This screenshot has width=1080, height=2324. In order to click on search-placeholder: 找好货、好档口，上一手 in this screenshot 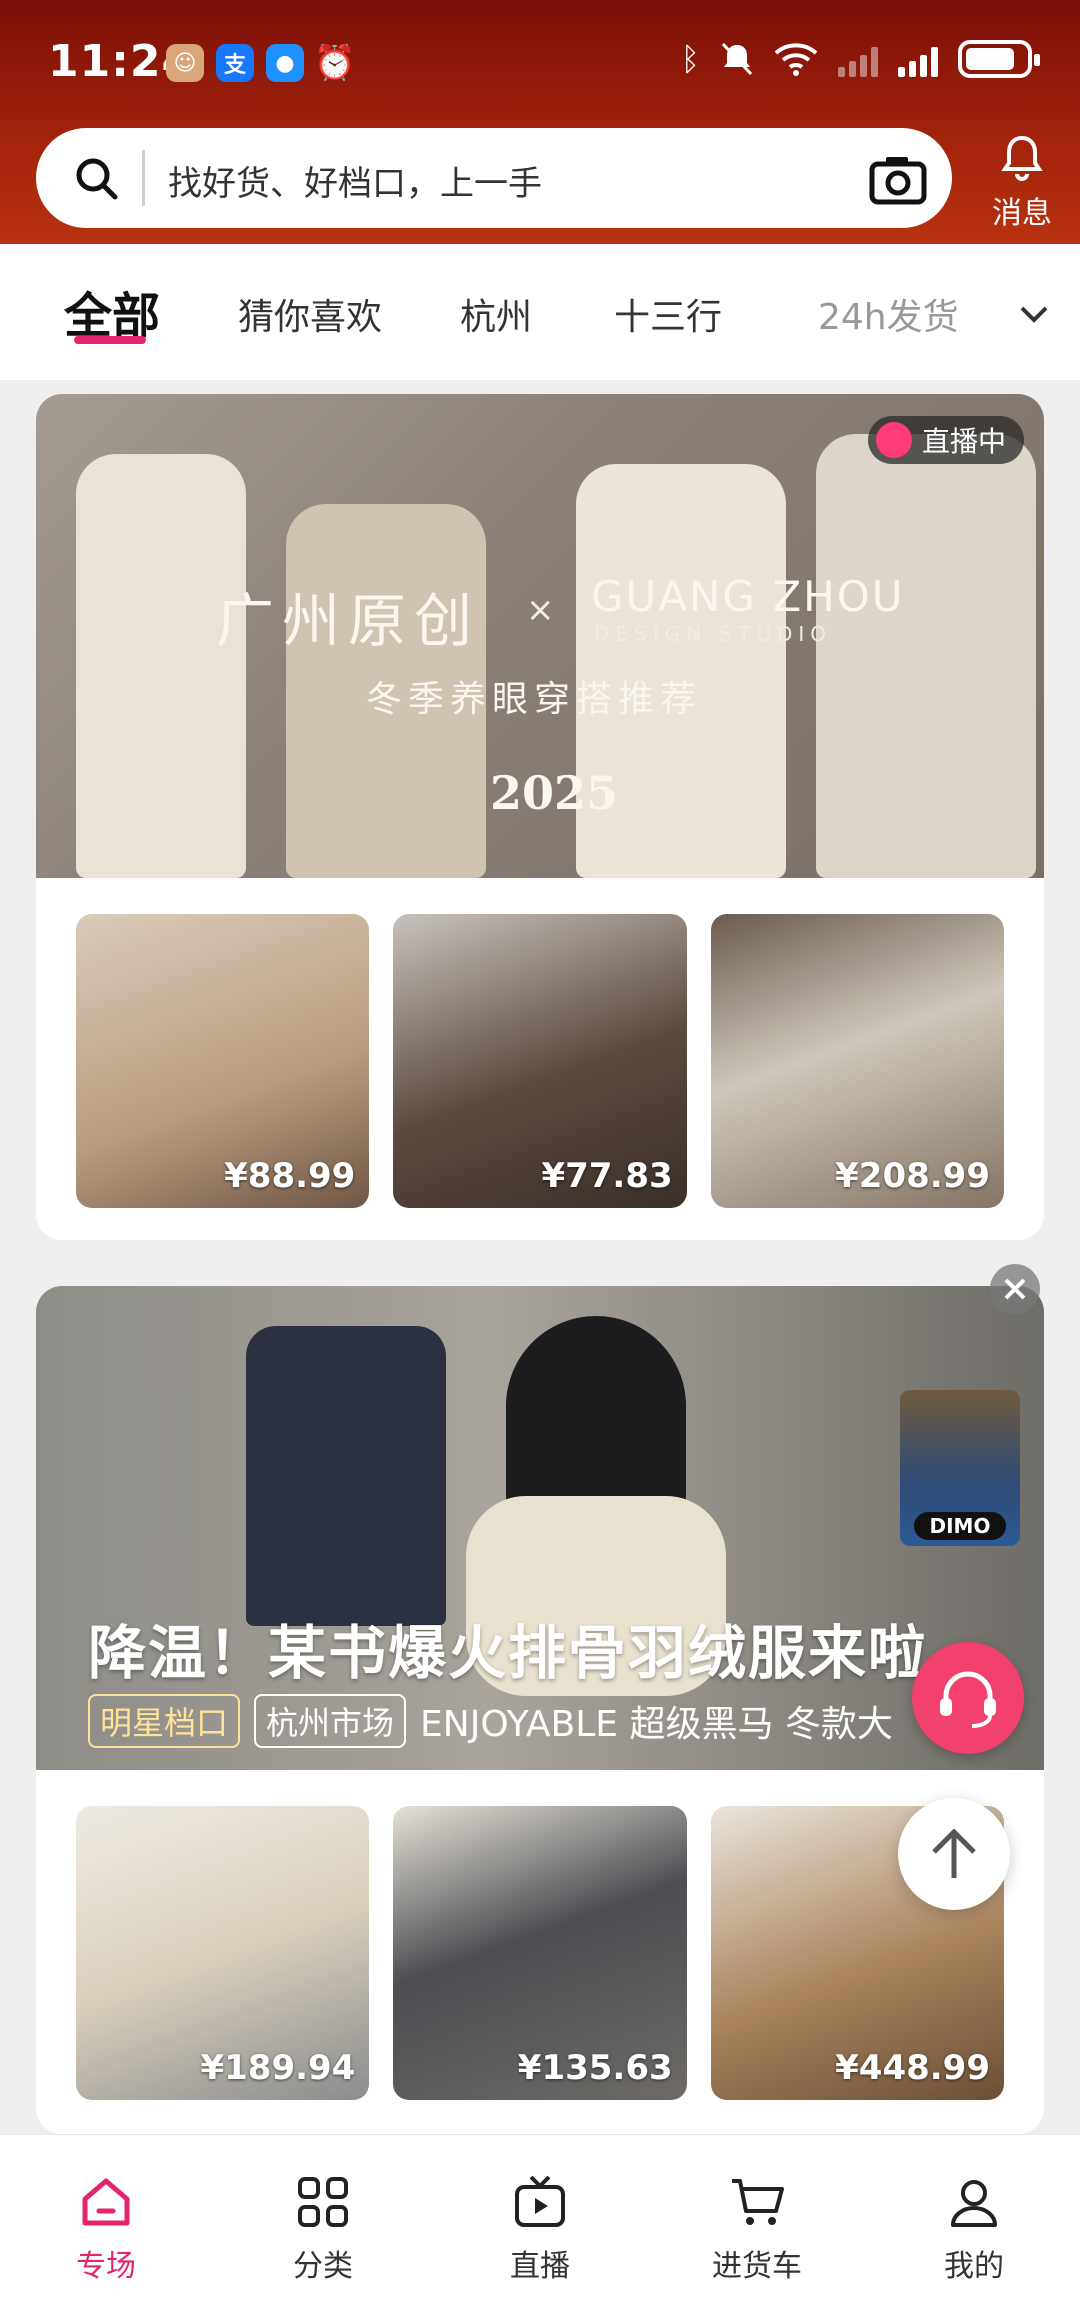, I will do `click(355, 184)`.